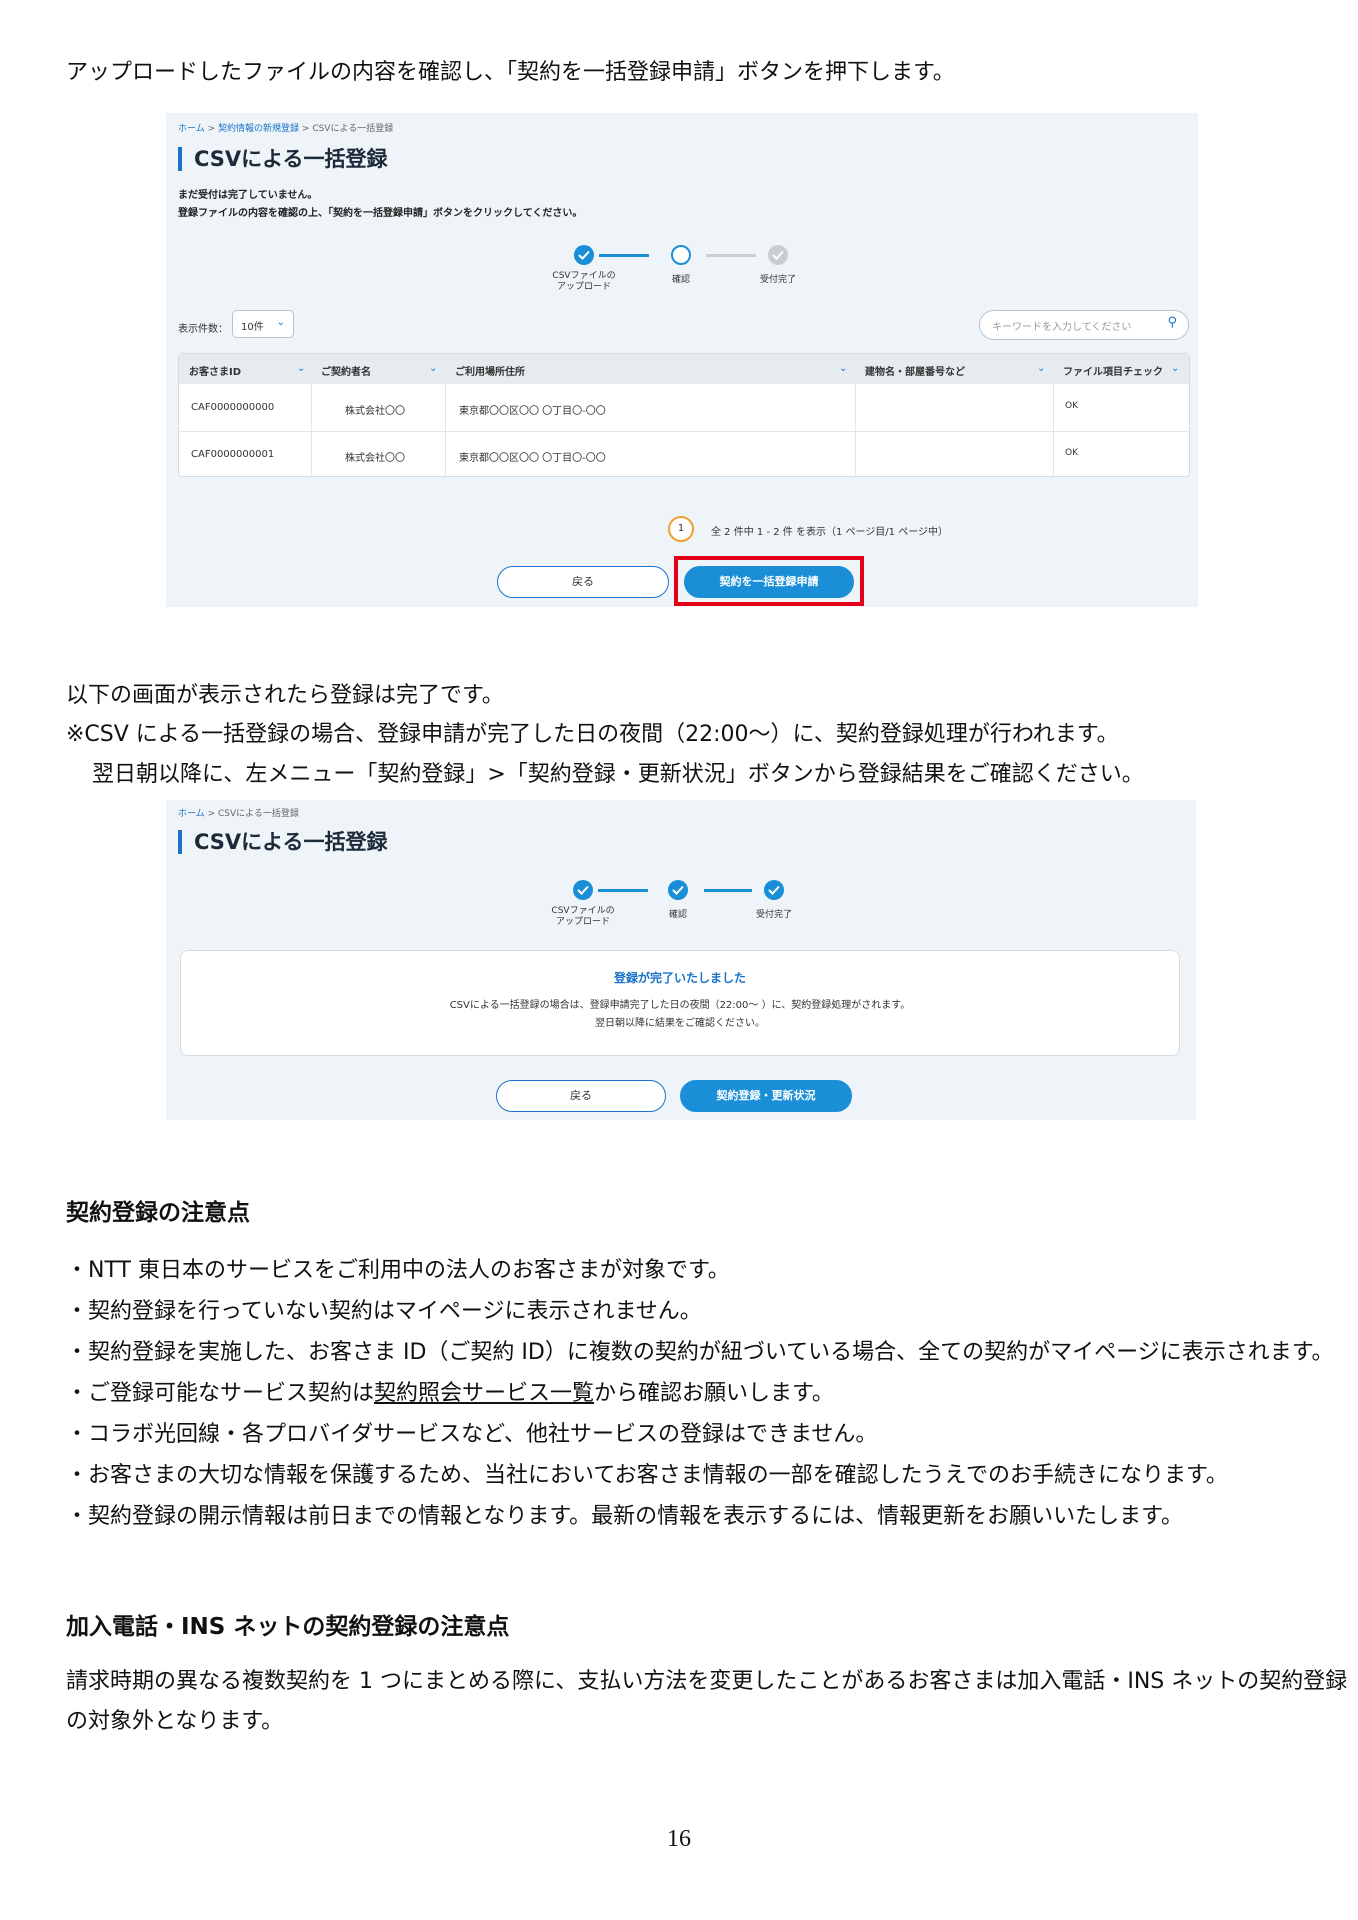 This screenshot has height=1920, width=1358. What do you see at coordinates (280, 322) in the screenshot?
I see `chevron-down-icon: ⌄` at bounding box center [280, 322].